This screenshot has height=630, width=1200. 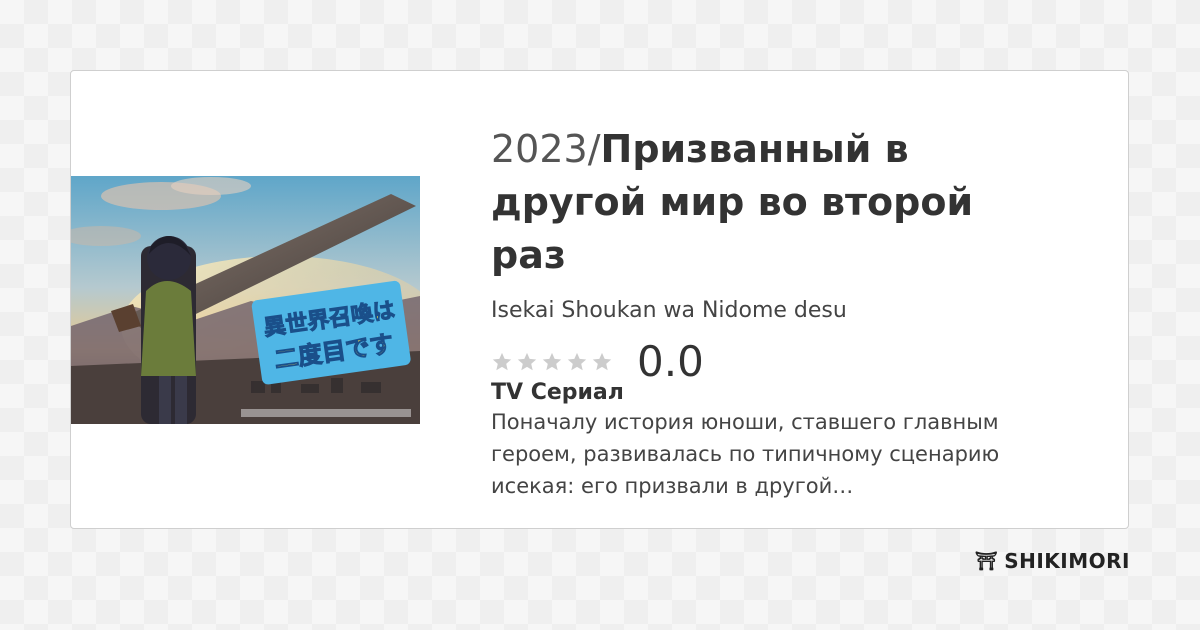 I want to click on shikimori-logo: ⛩ SHIKIMORI, so click(x=1052, y=561).